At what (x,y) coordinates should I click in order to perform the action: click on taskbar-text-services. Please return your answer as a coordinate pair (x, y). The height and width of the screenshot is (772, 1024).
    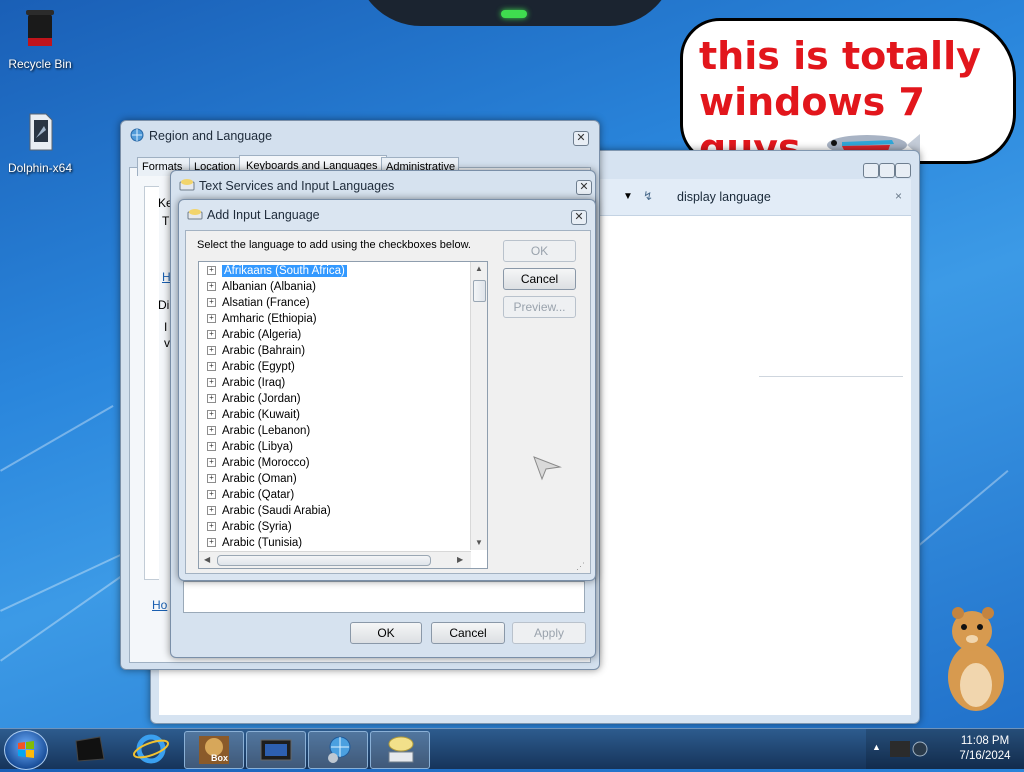
    Looking at the image, I should click on (400, 750).